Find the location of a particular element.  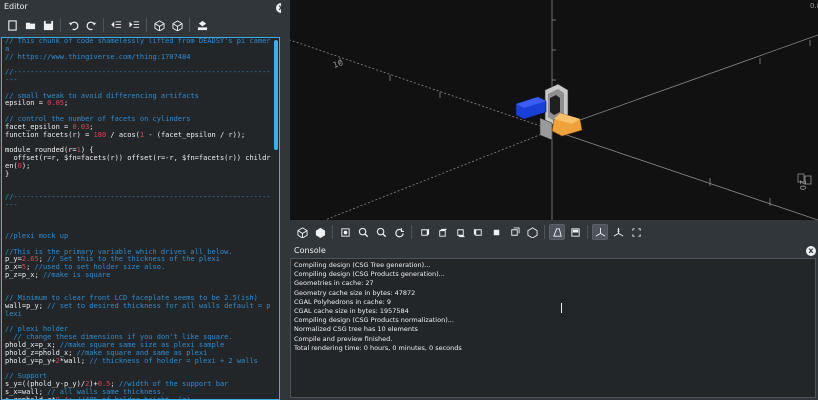

indent-button is located at coordinates (134, 25).